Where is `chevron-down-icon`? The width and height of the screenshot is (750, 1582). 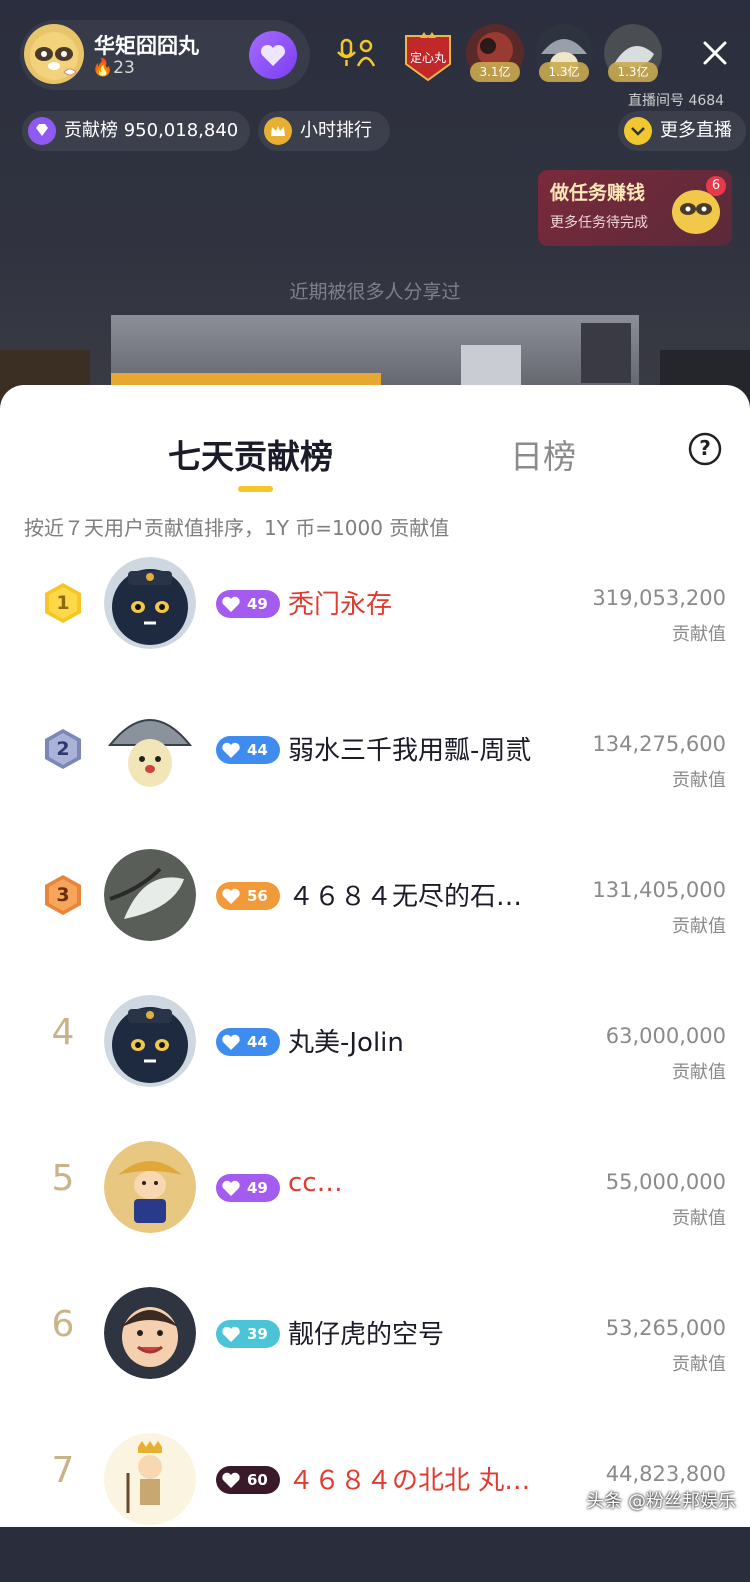 chevron-down-icon is located at coordinates (638, 131).